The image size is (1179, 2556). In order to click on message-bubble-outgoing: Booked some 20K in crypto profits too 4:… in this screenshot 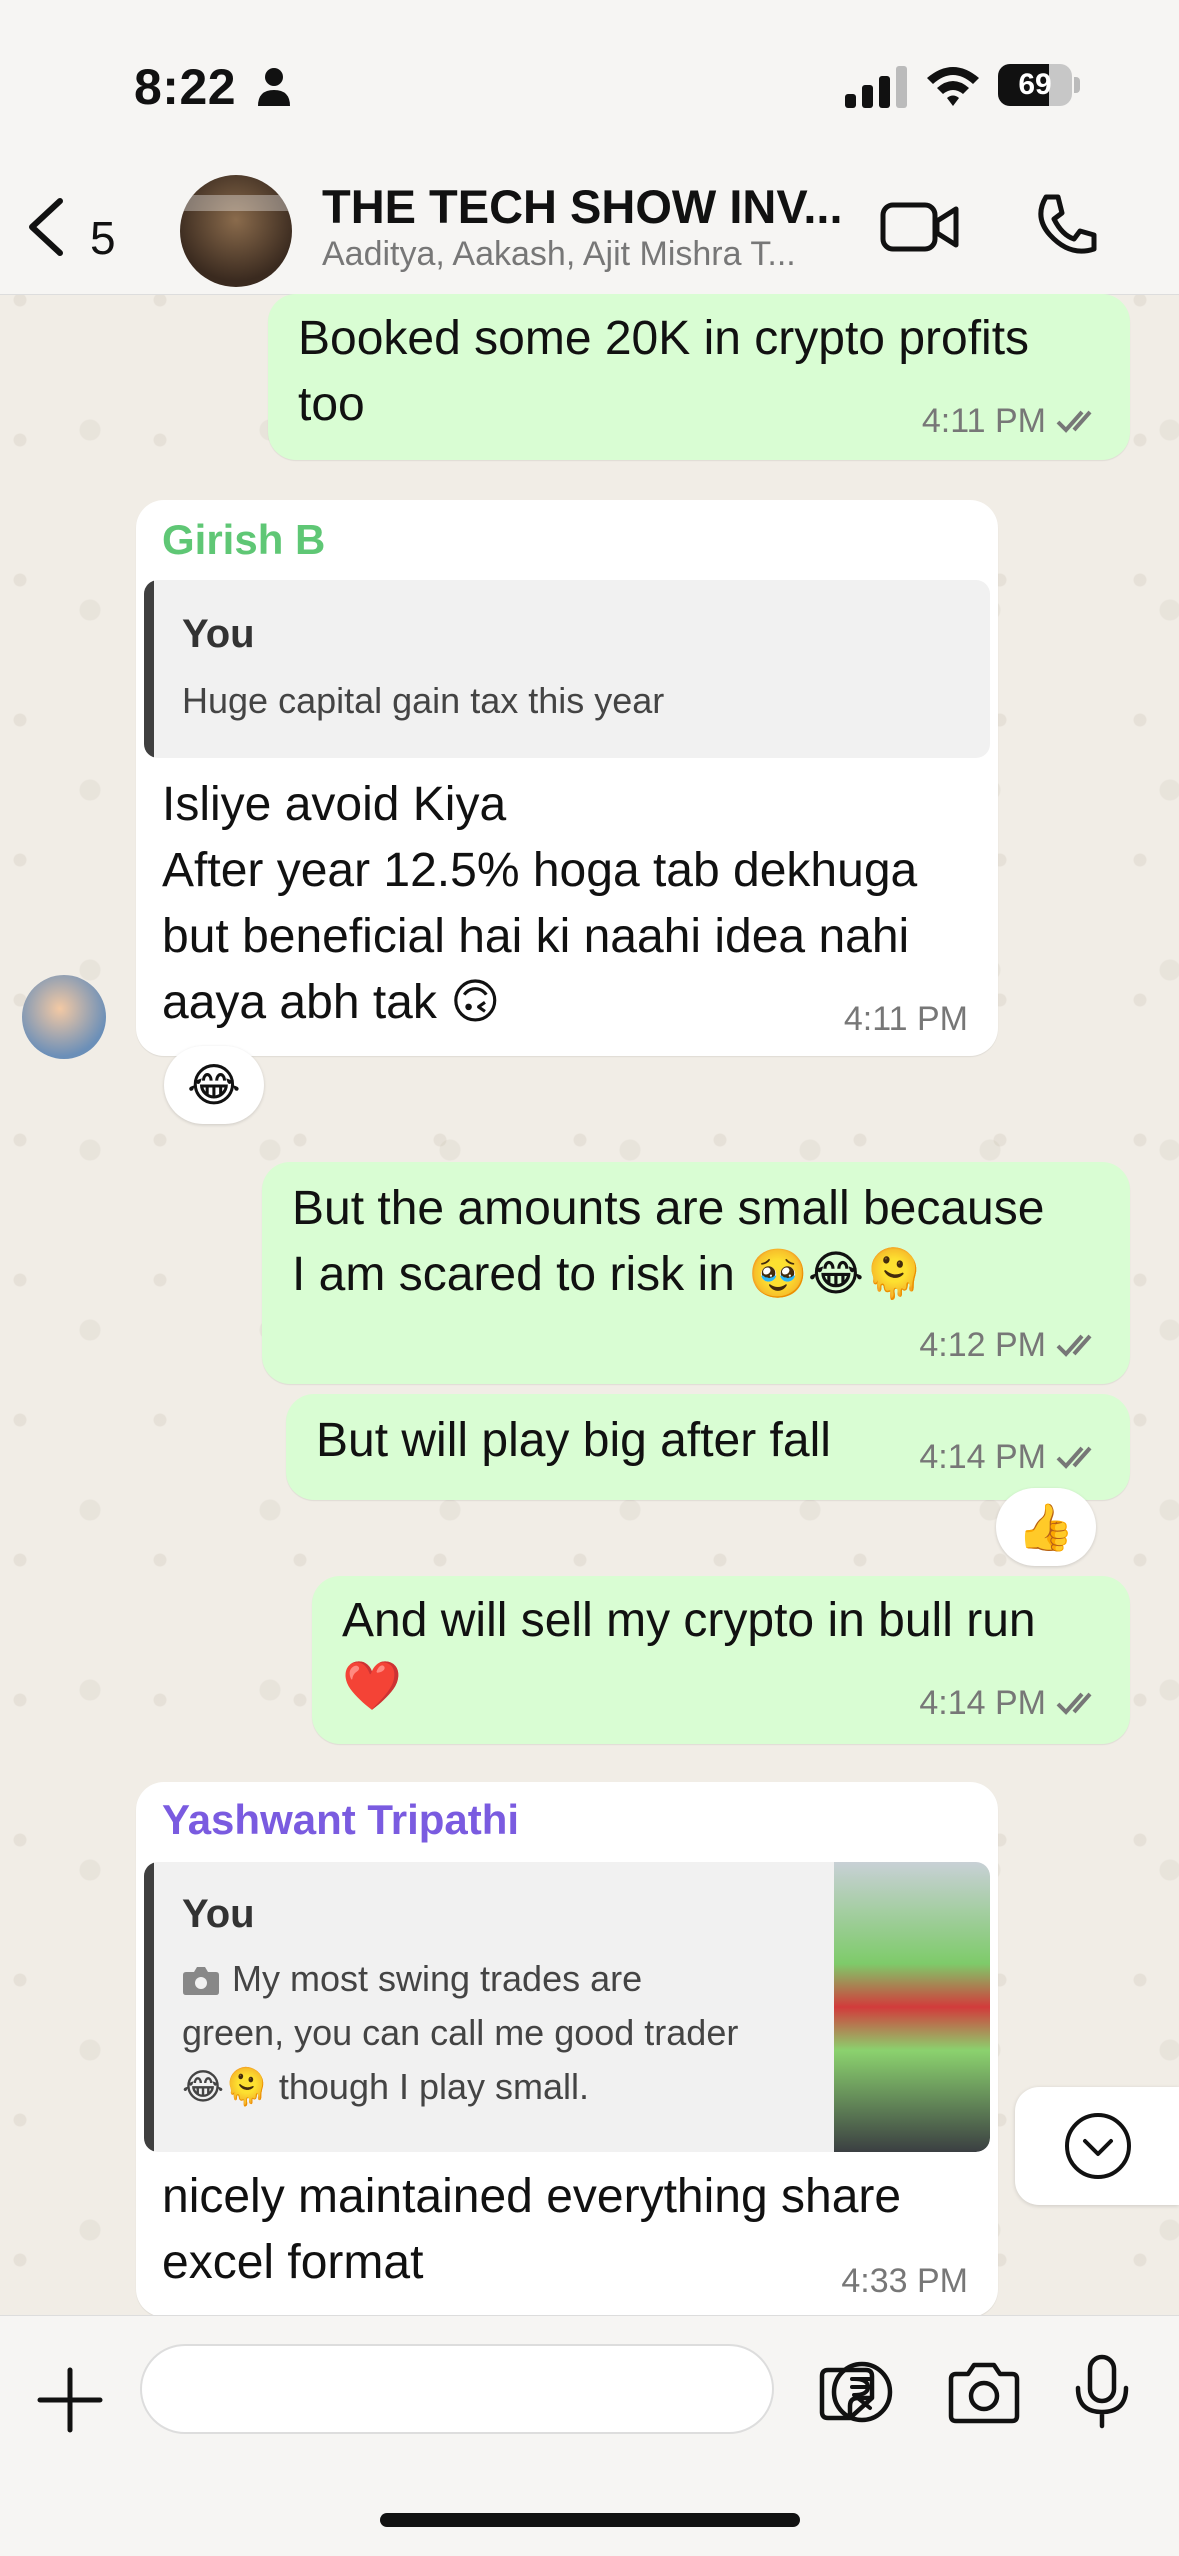, I will do `click(699, 377)`.